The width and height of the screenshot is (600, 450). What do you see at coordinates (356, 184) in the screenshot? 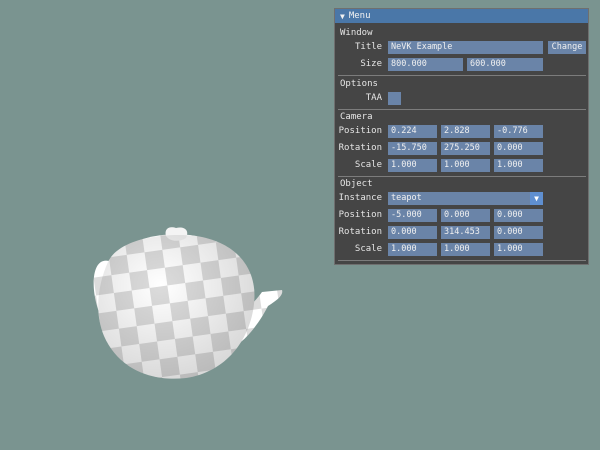
I see `object-heading: Object` at bounding box center [356, 184].